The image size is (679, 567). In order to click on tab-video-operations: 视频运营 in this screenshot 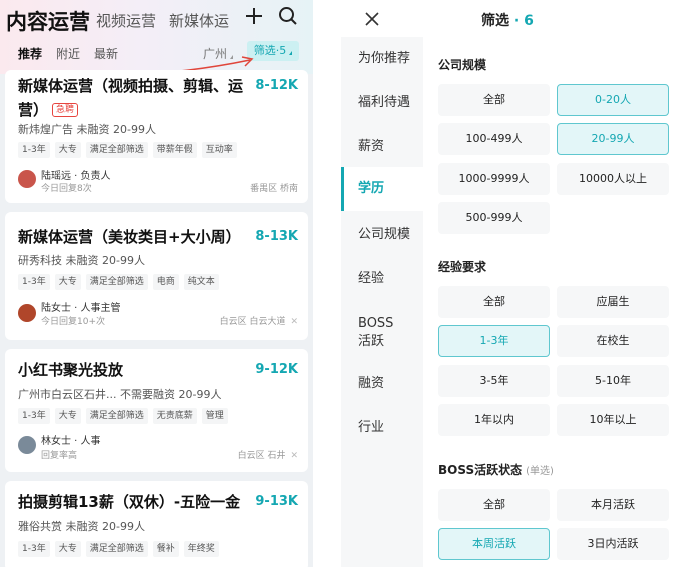, I will do `click(126, 20)`.